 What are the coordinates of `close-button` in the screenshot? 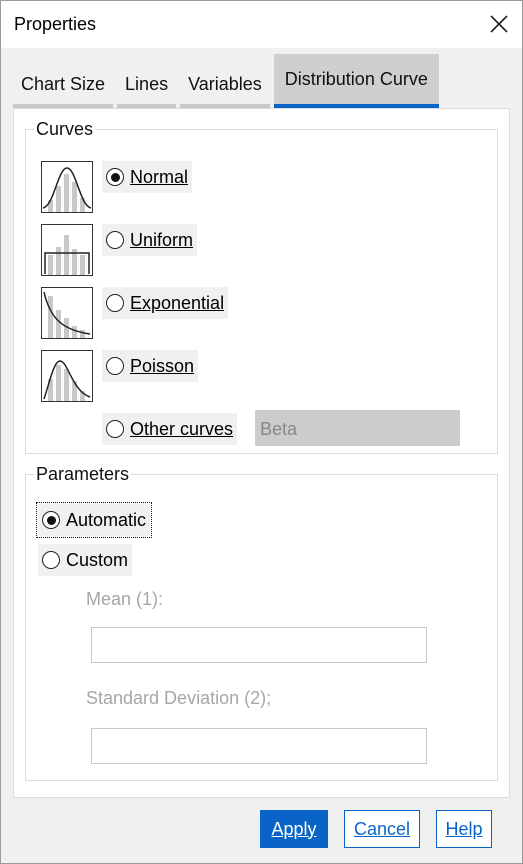 It's located at (499, 24).